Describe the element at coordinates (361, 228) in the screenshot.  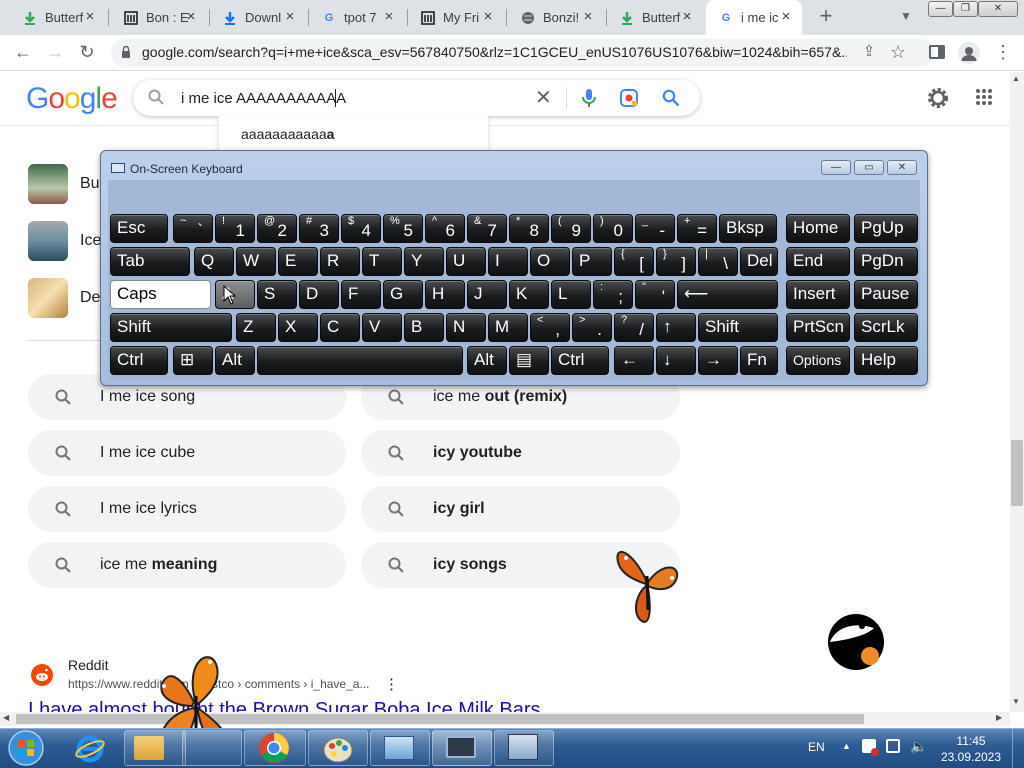
I see `key-4: $4` at that location.